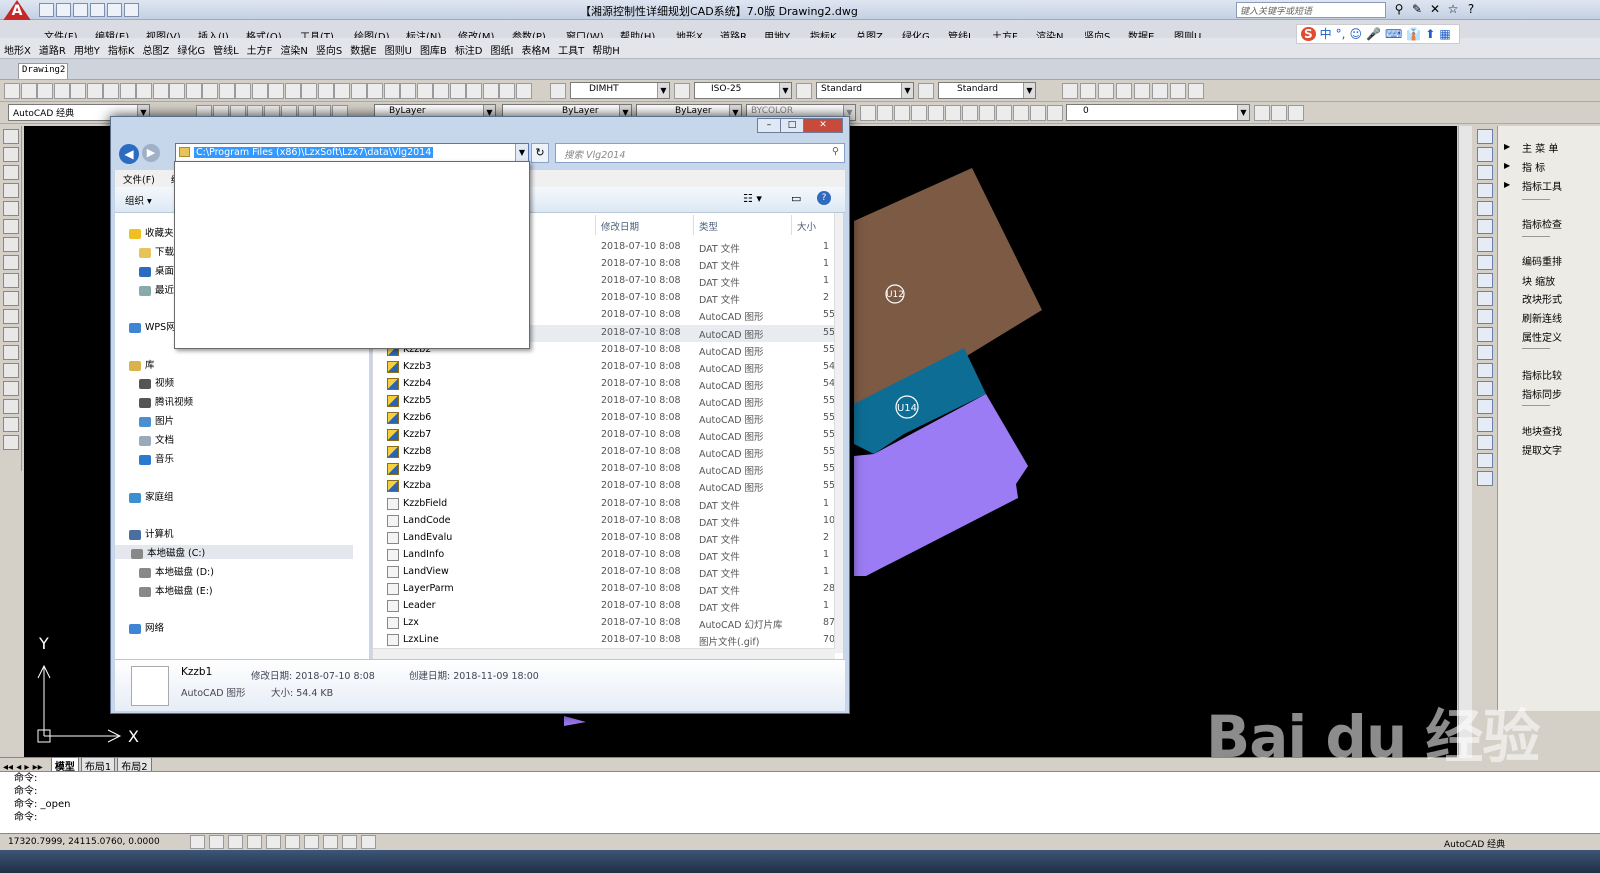 This screenshot has width=1600, height=873. Describe the element at coordinates (604, 555) in the screenshot. I see `file-row: LandInfo 2018-07-10 8:08 DAT 文件 1` at that location.